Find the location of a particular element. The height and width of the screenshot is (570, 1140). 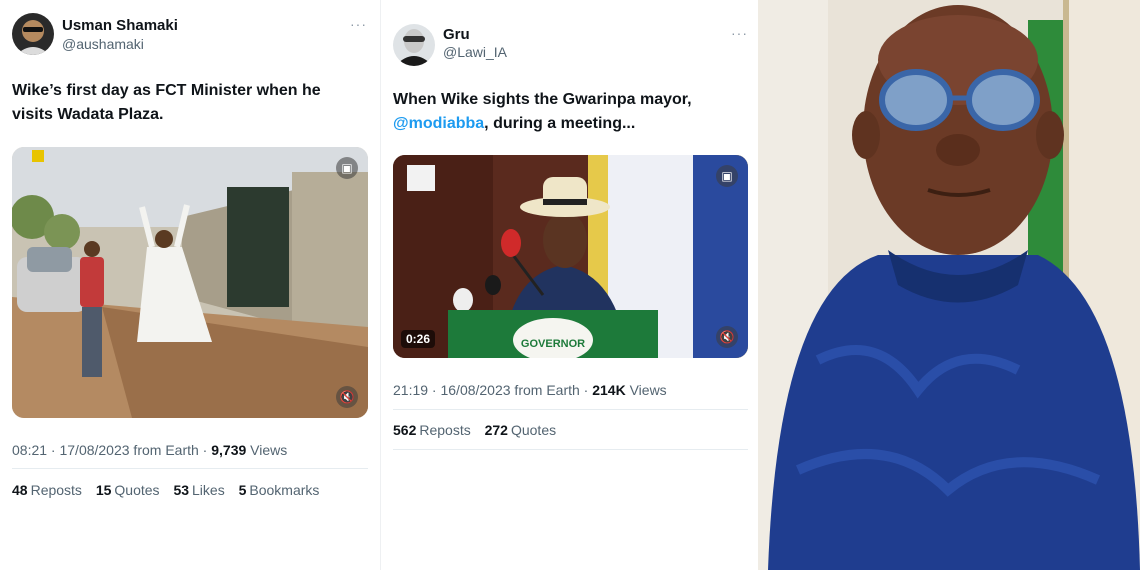

mention-link: @modiabba is located at coordinates (438, 123).